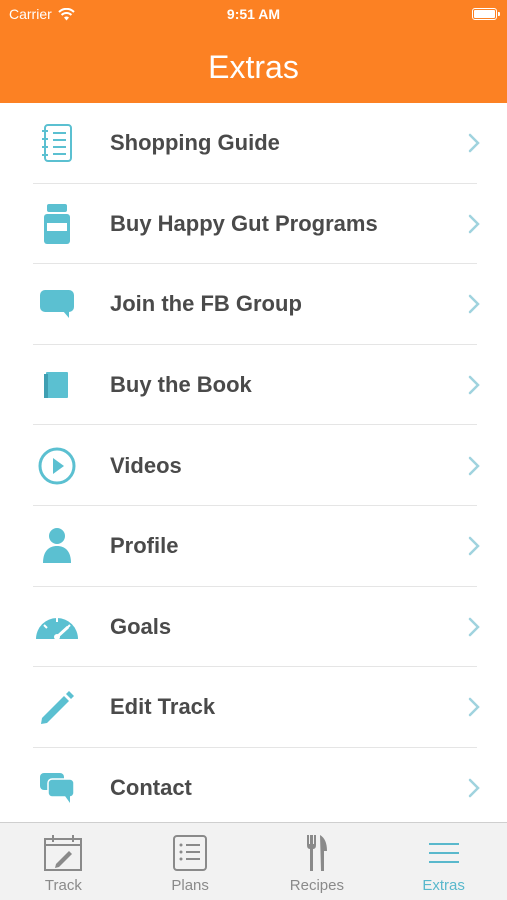  Describe the element at coordinates (63, 853) in the screenshot. I see `calendar-pencil-icon` at that location.